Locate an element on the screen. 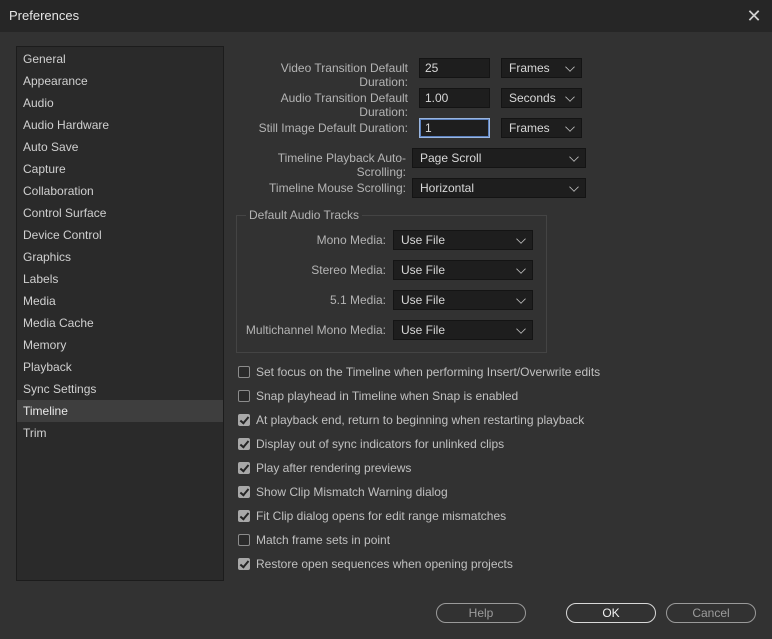 The image size is (772, 639). audio-transition-unit-dropdown: Seconds is located at coordinates (541, 98).